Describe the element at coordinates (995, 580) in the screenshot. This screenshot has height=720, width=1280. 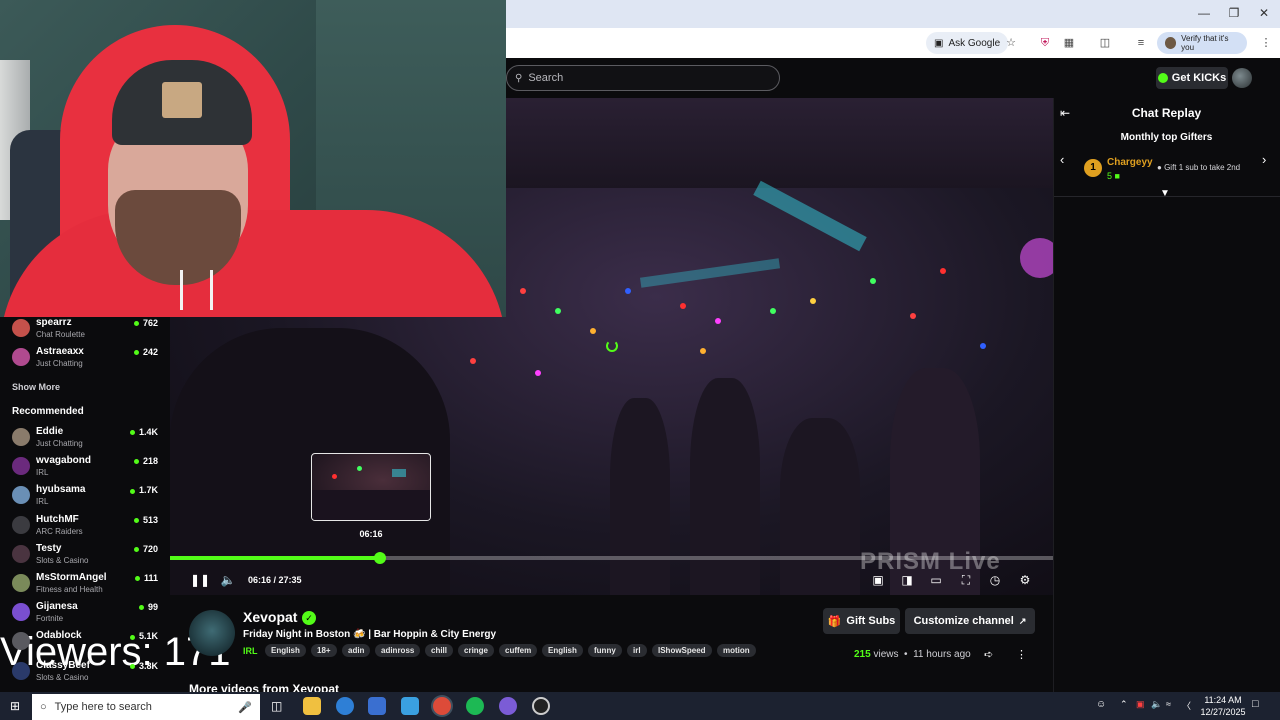
I see `playback-speed-icon: ◷` at that location.